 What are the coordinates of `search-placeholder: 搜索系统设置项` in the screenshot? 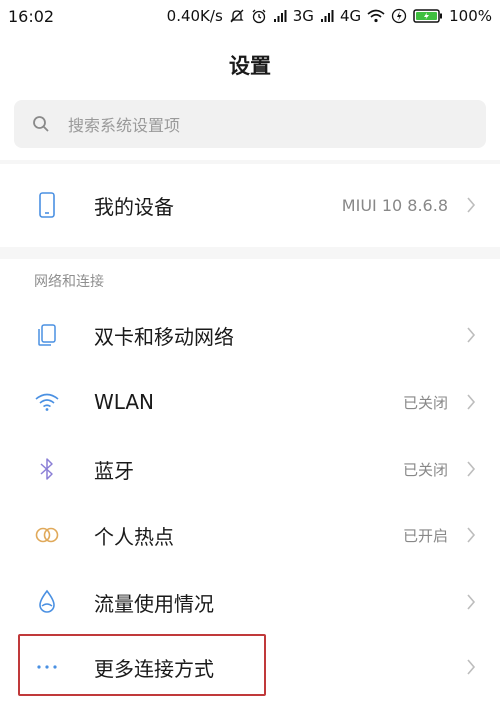 It's located at (124, 125).